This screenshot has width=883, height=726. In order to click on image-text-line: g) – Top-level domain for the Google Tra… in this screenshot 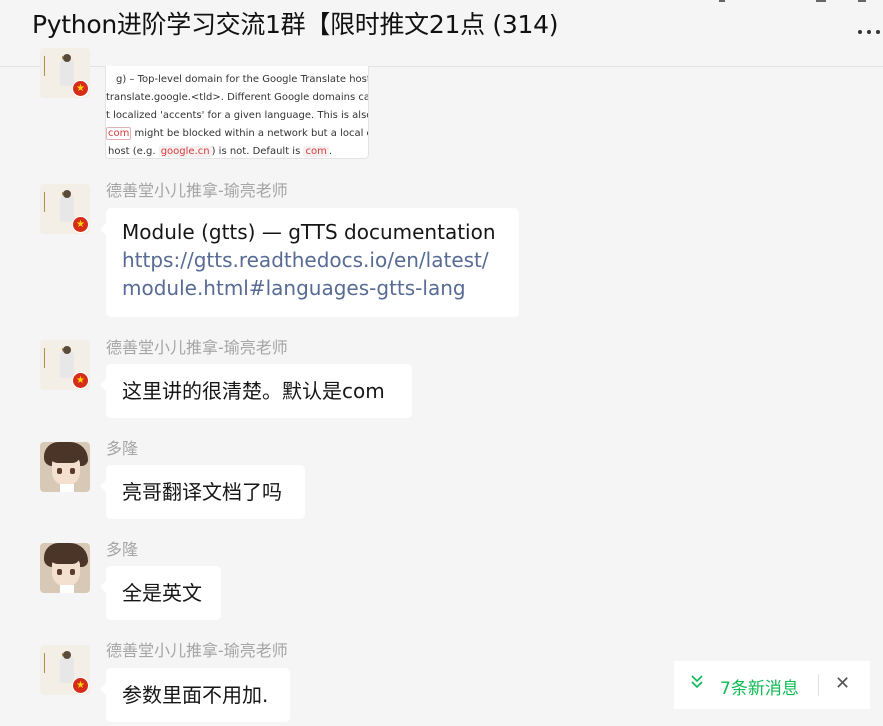, I will do `click(242, 79)`.